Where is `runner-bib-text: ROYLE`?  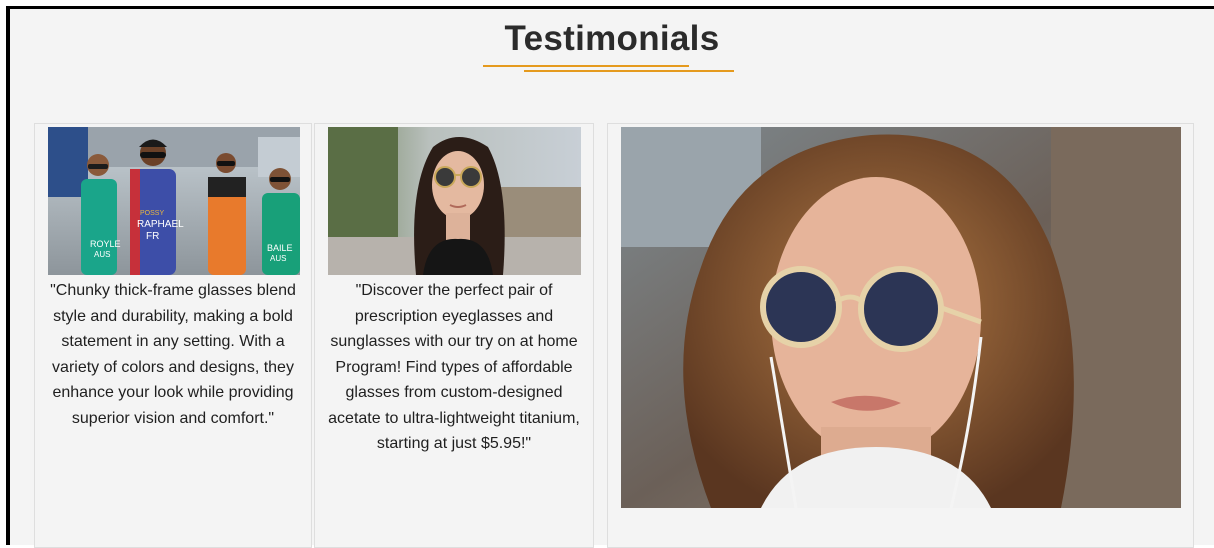 runner-bib-text: ROYLE is located at coordinates (105, 244).